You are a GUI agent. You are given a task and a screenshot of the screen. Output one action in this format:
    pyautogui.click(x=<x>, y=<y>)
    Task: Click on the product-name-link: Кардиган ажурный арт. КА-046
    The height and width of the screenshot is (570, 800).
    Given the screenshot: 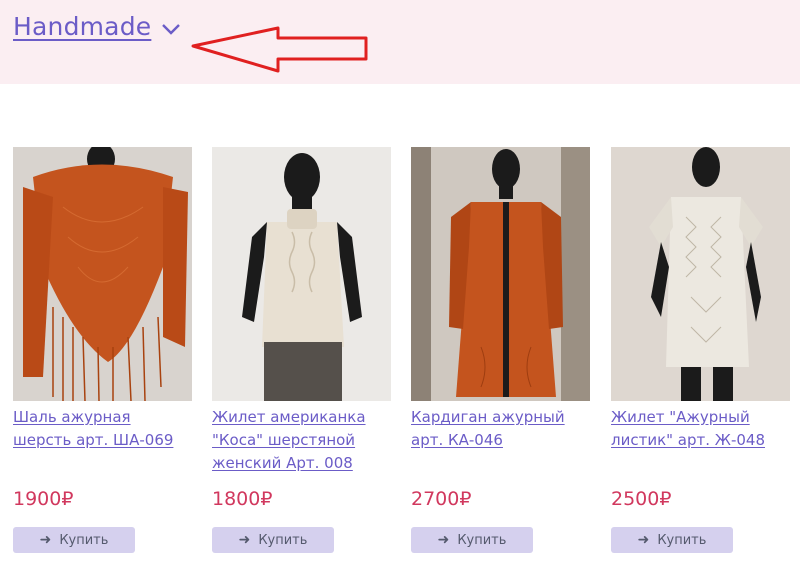 What is the action you would take?
    pyautogui.click(x=501, y=429)
    